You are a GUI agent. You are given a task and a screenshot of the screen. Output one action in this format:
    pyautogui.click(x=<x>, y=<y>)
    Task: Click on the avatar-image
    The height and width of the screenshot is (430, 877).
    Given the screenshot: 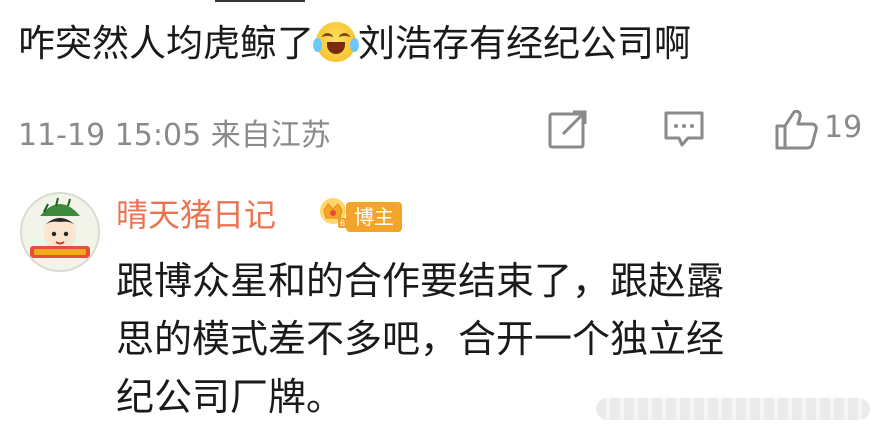 What is the action you would take?
    pyautogui.click(x=60, y=232)
    